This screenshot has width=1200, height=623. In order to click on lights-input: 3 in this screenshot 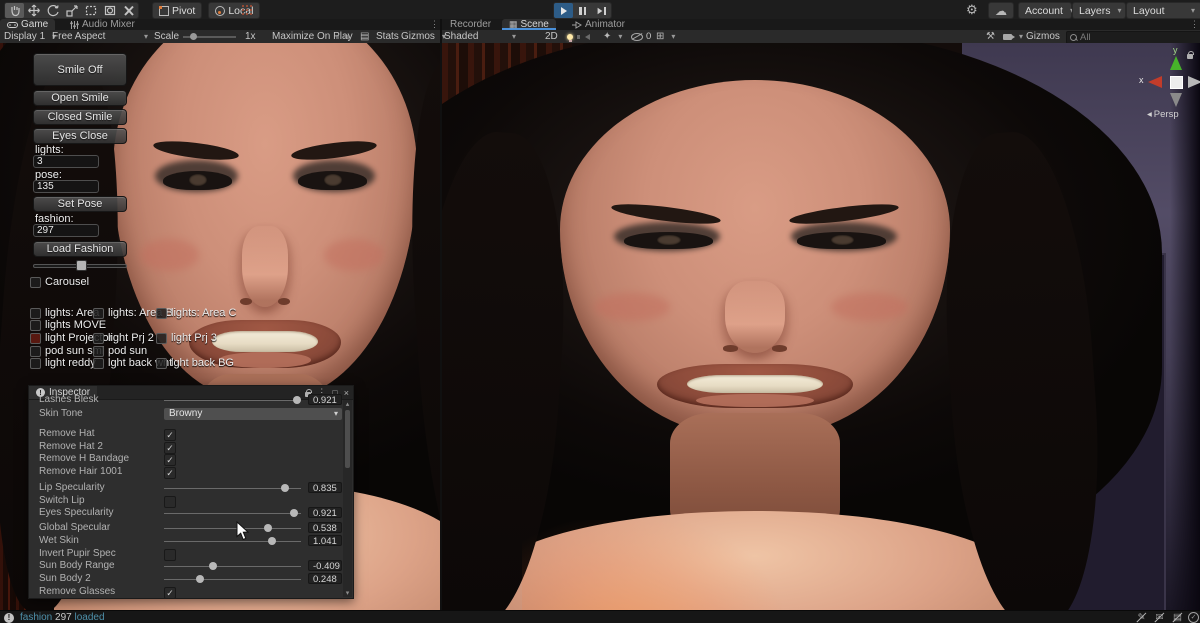, I will do `click(66, 161)`.